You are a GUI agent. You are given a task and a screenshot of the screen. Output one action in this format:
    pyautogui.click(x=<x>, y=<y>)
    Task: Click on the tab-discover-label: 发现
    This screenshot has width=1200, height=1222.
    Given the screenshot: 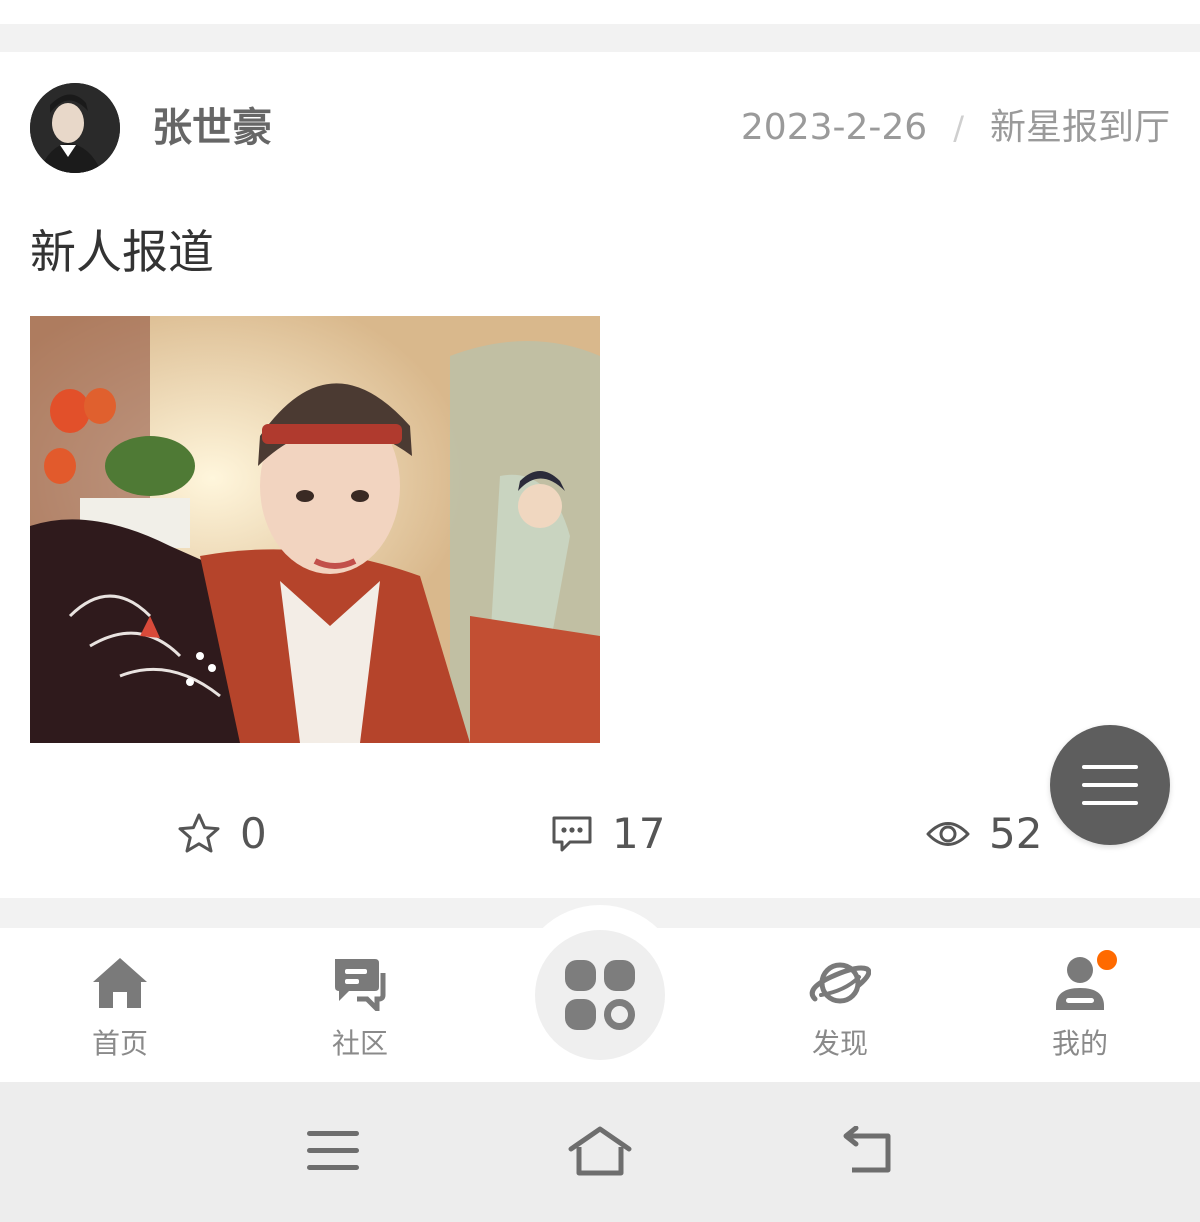 What is the action you would take?
    pyautogui.click(x=839, y=1043)
    